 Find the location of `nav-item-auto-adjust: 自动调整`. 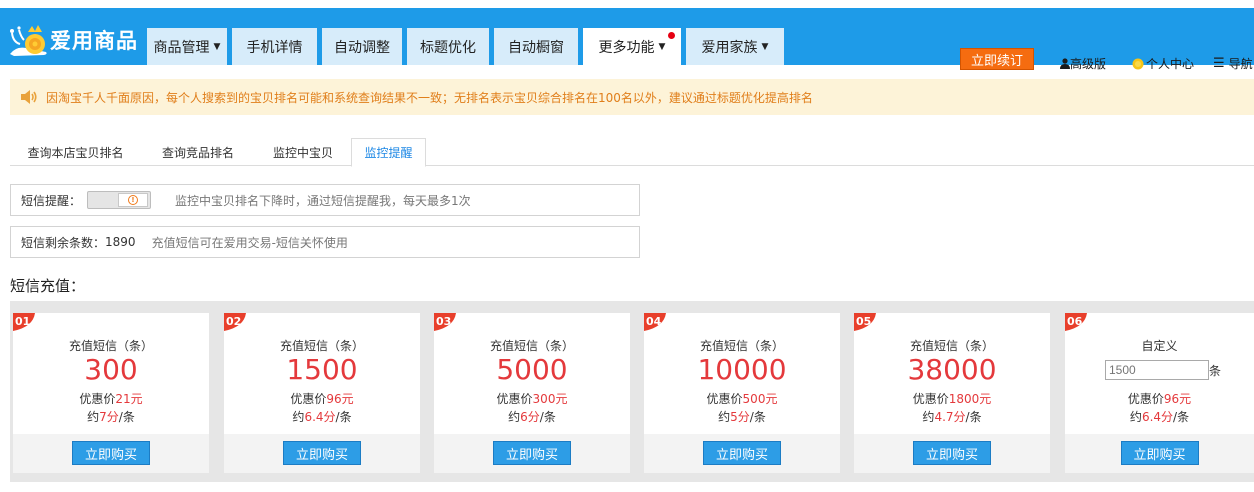

nav-item-auto-adjust: 自动调整 is located at coordinates (362, 46).